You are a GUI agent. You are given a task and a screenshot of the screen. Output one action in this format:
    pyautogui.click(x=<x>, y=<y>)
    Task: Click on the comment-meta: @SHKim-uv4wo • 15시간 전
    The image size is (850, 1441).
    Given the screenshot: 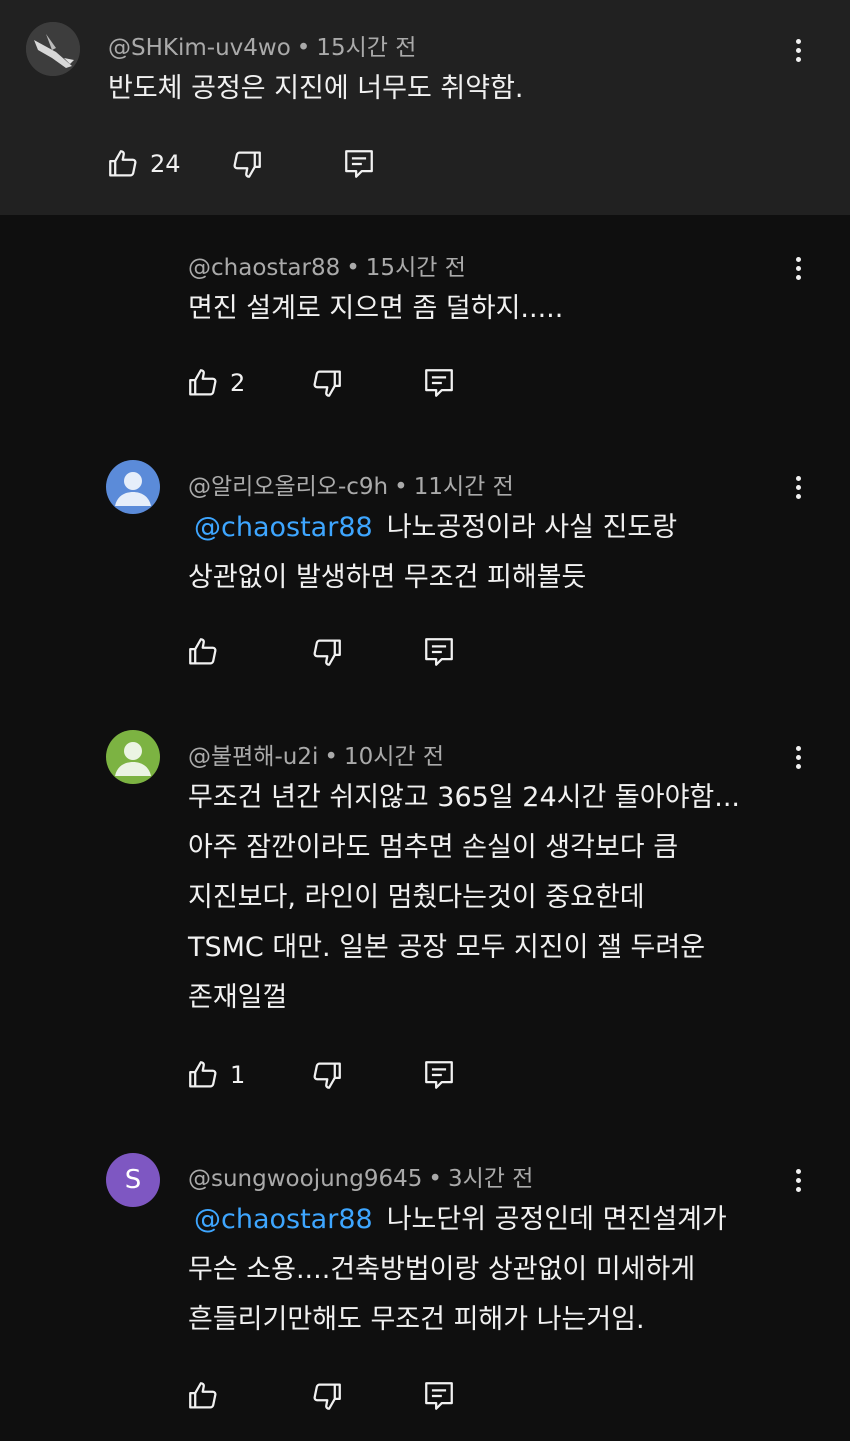 What is the action you would take?
    pyautogui.click(x=262, y=48)
    